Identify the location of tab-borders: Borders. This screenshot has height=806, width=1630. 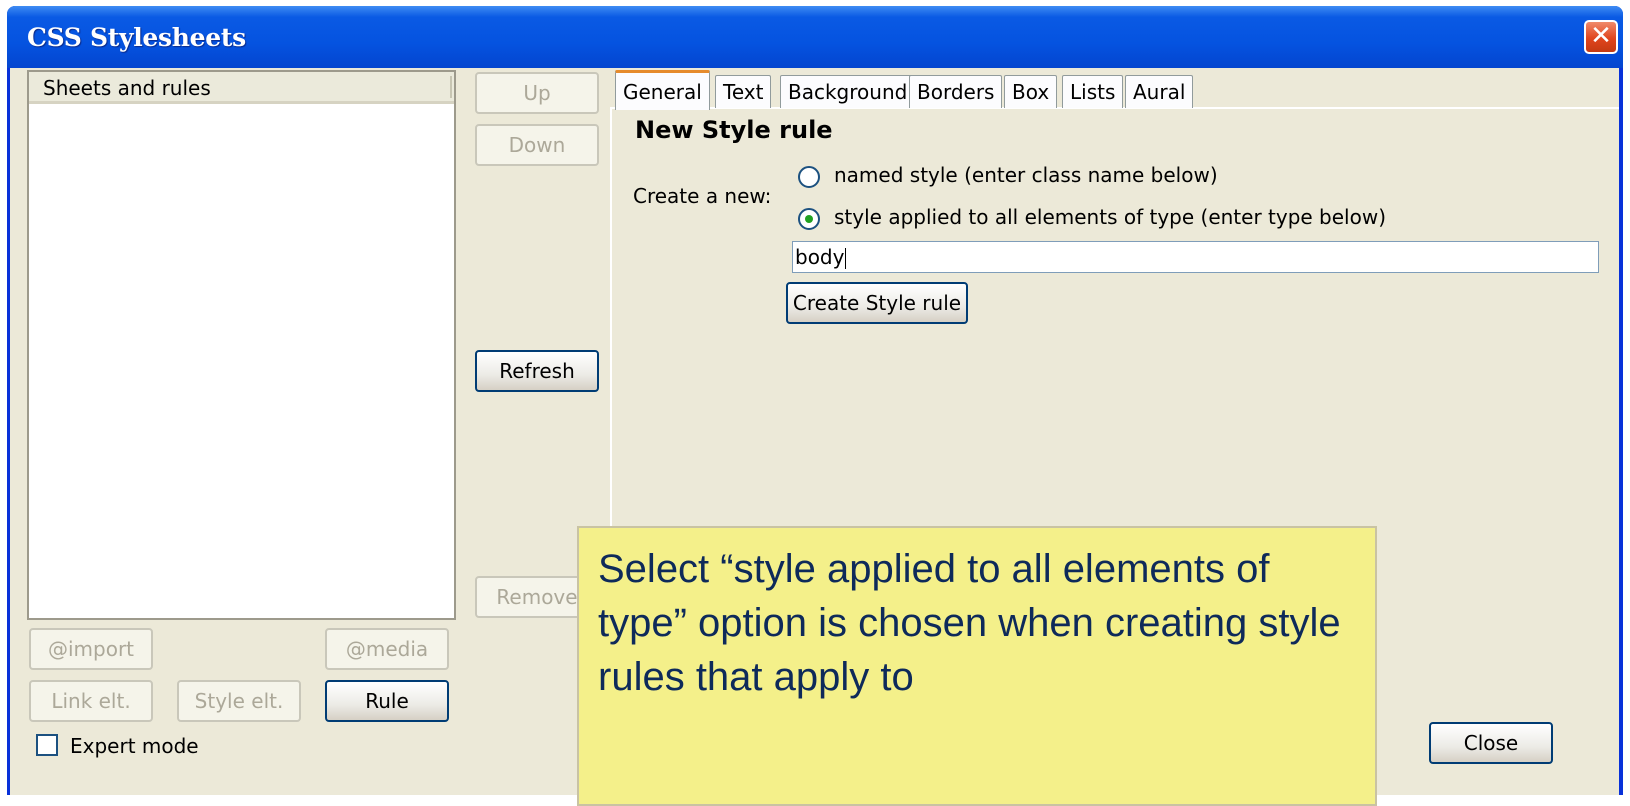
(956, 91).